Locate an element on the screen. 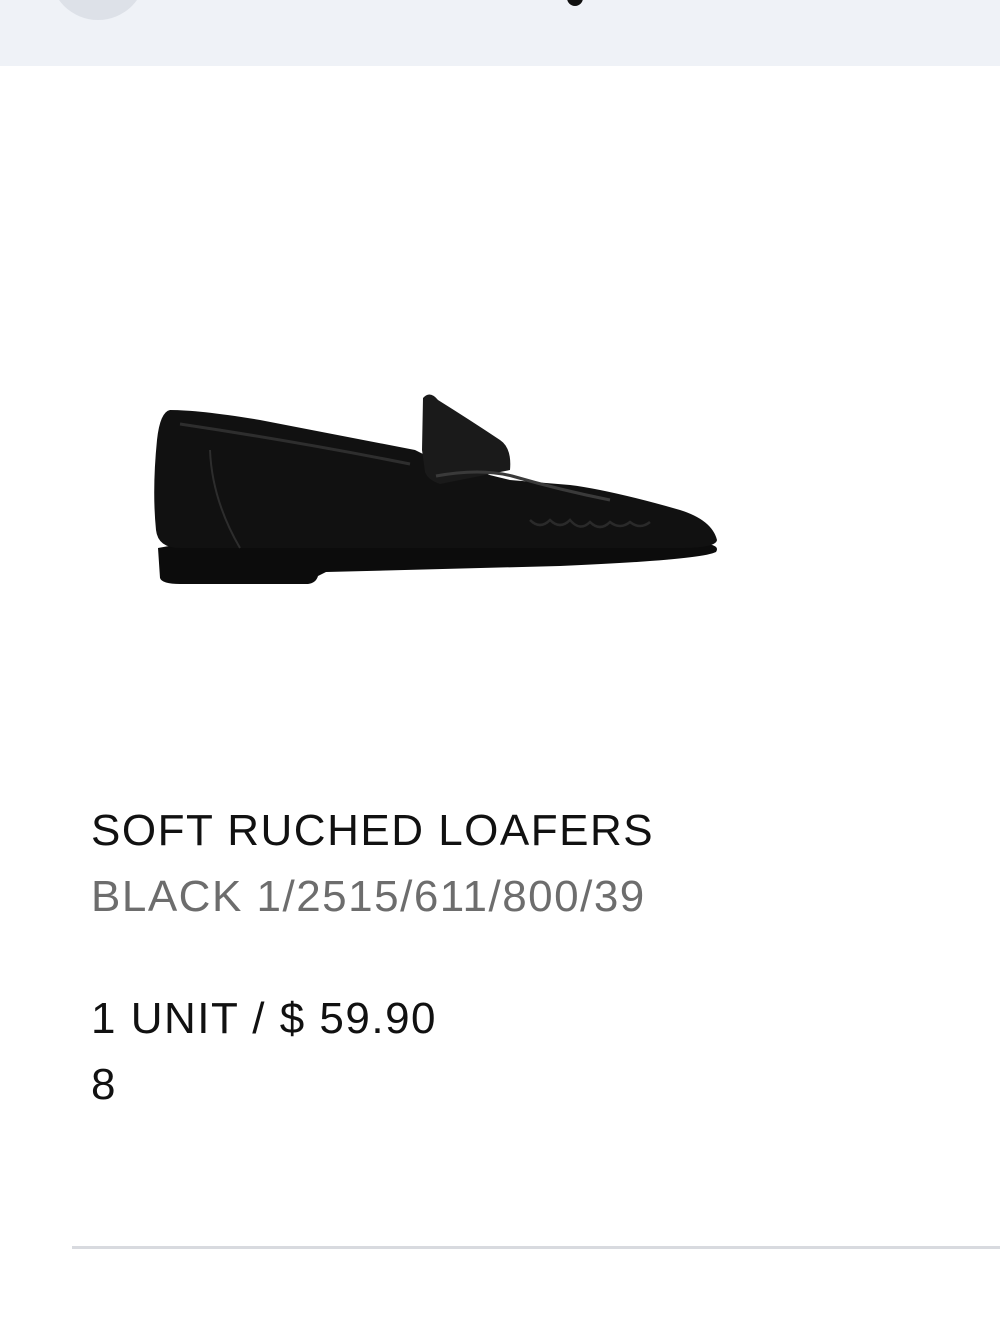  product-variant-code: BLACK 1/2515/611/800/39 is located at coordinates (368, 896).